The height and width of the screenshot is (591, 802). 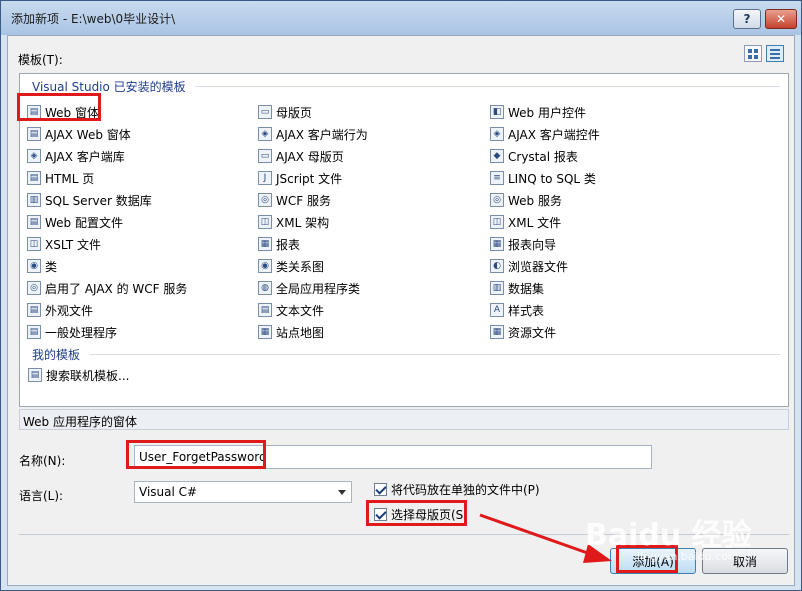 What do you see at coordinates (60, 178) in the screenshot?
I see `template-item: ▤ HTML 页` at bounding box center [60, 178].